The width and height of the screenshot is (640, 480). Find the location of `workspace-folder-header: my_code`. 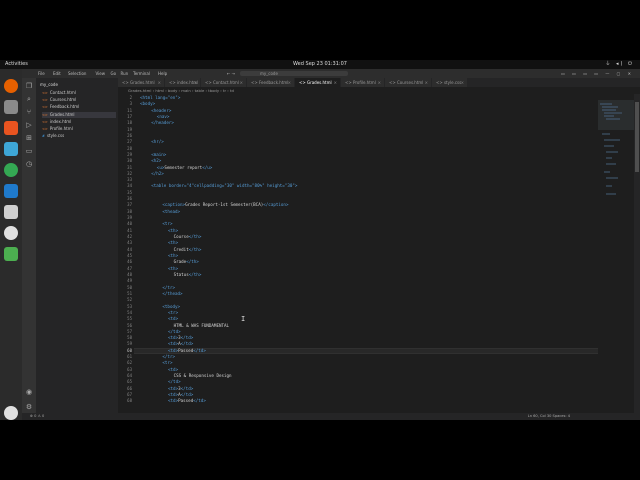

workspace-folder-header: my_code is located at coordinates (49, 84).